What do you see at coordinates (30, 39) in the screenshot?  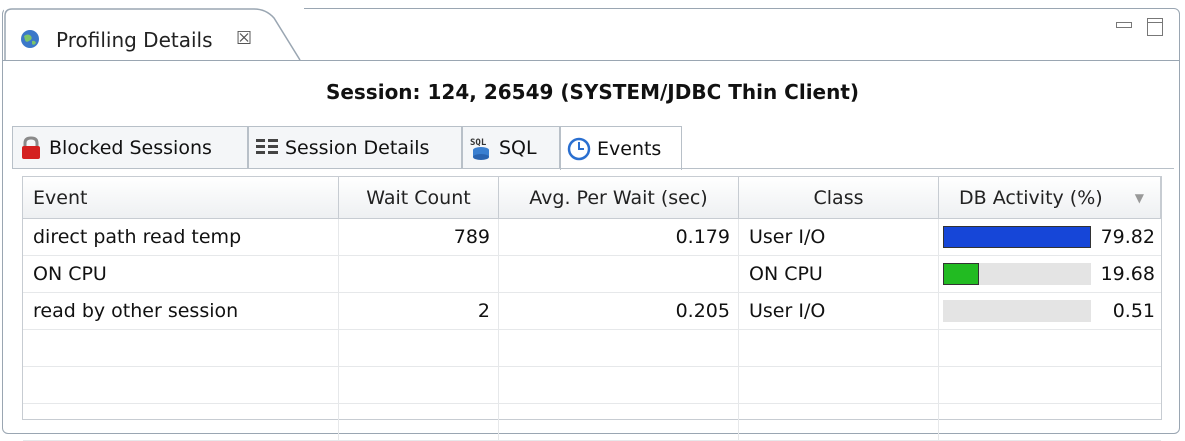 I see `globe-icon` at bounding box center [30, 39].